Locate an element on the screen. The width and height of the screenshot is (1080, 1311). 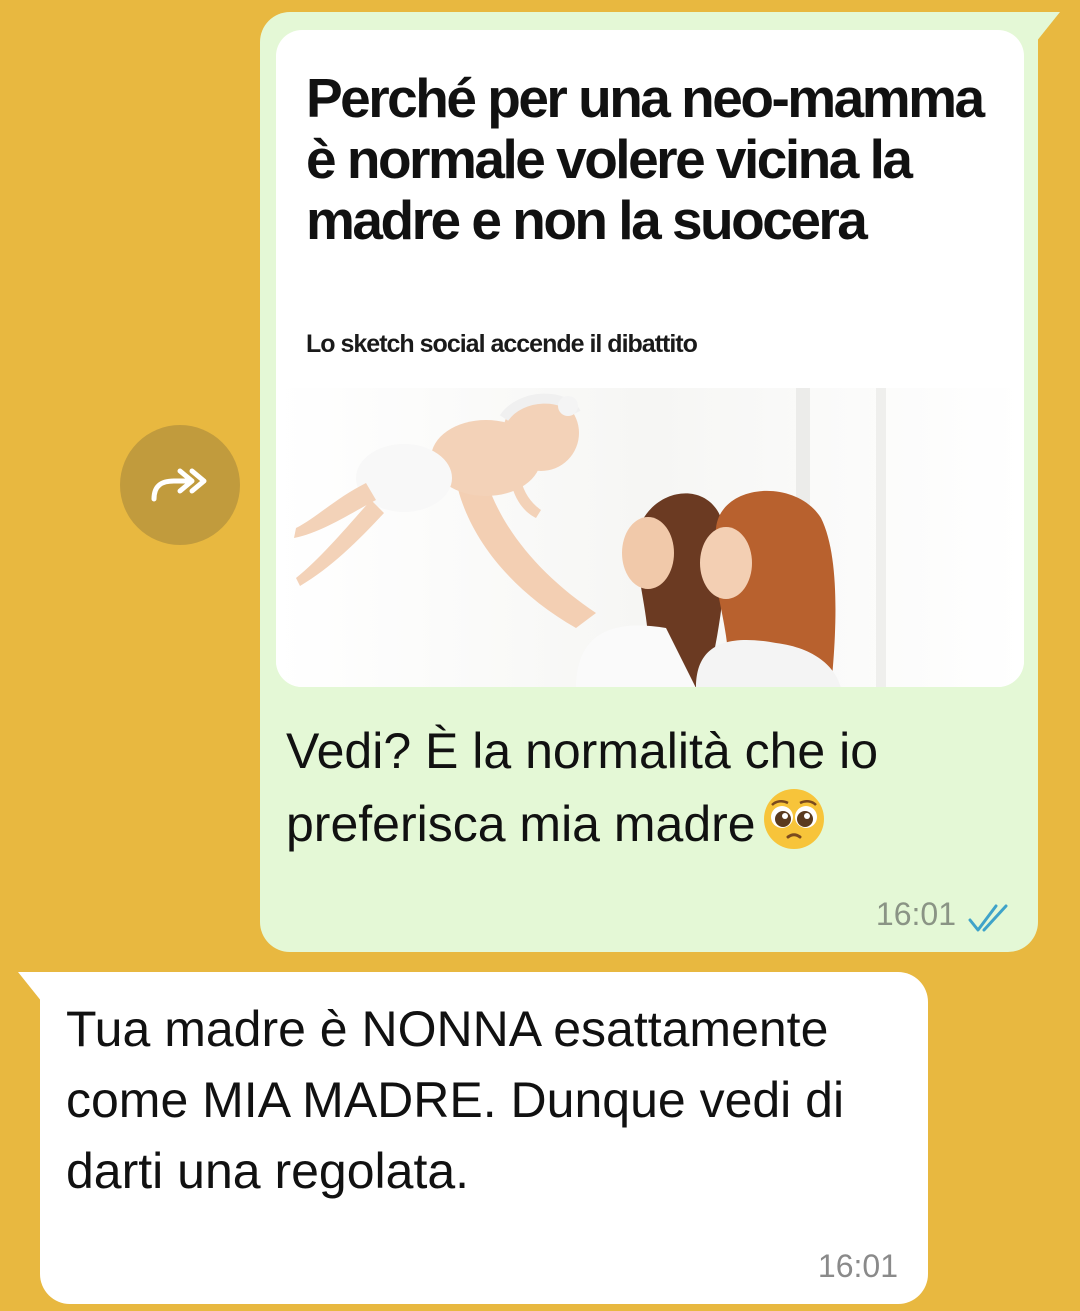
forward-icon is located at coordinates (179, 485).